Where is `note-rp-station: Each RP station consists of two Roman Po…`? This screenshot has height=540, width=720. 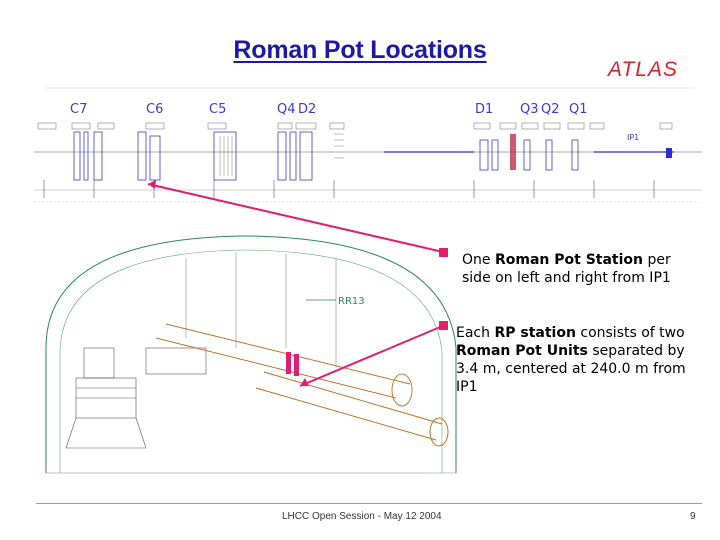
note-rp-station: Each RP station consists of two Roman Po… is located at coordinates (581, 360).